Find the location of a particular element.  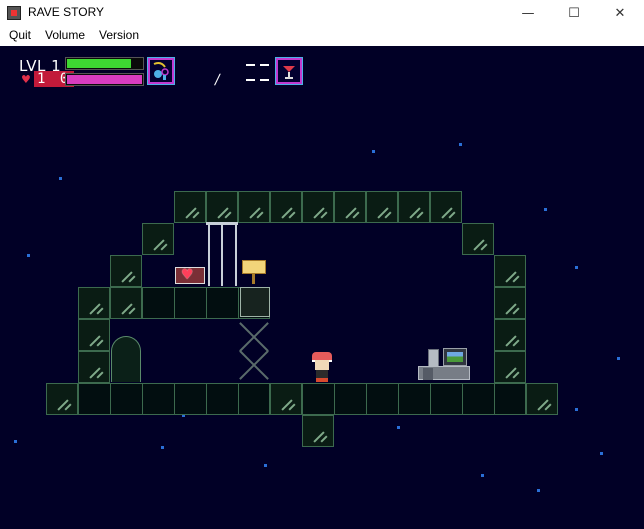

menu-item-volume: Volume is located at coordinates (65, 35).